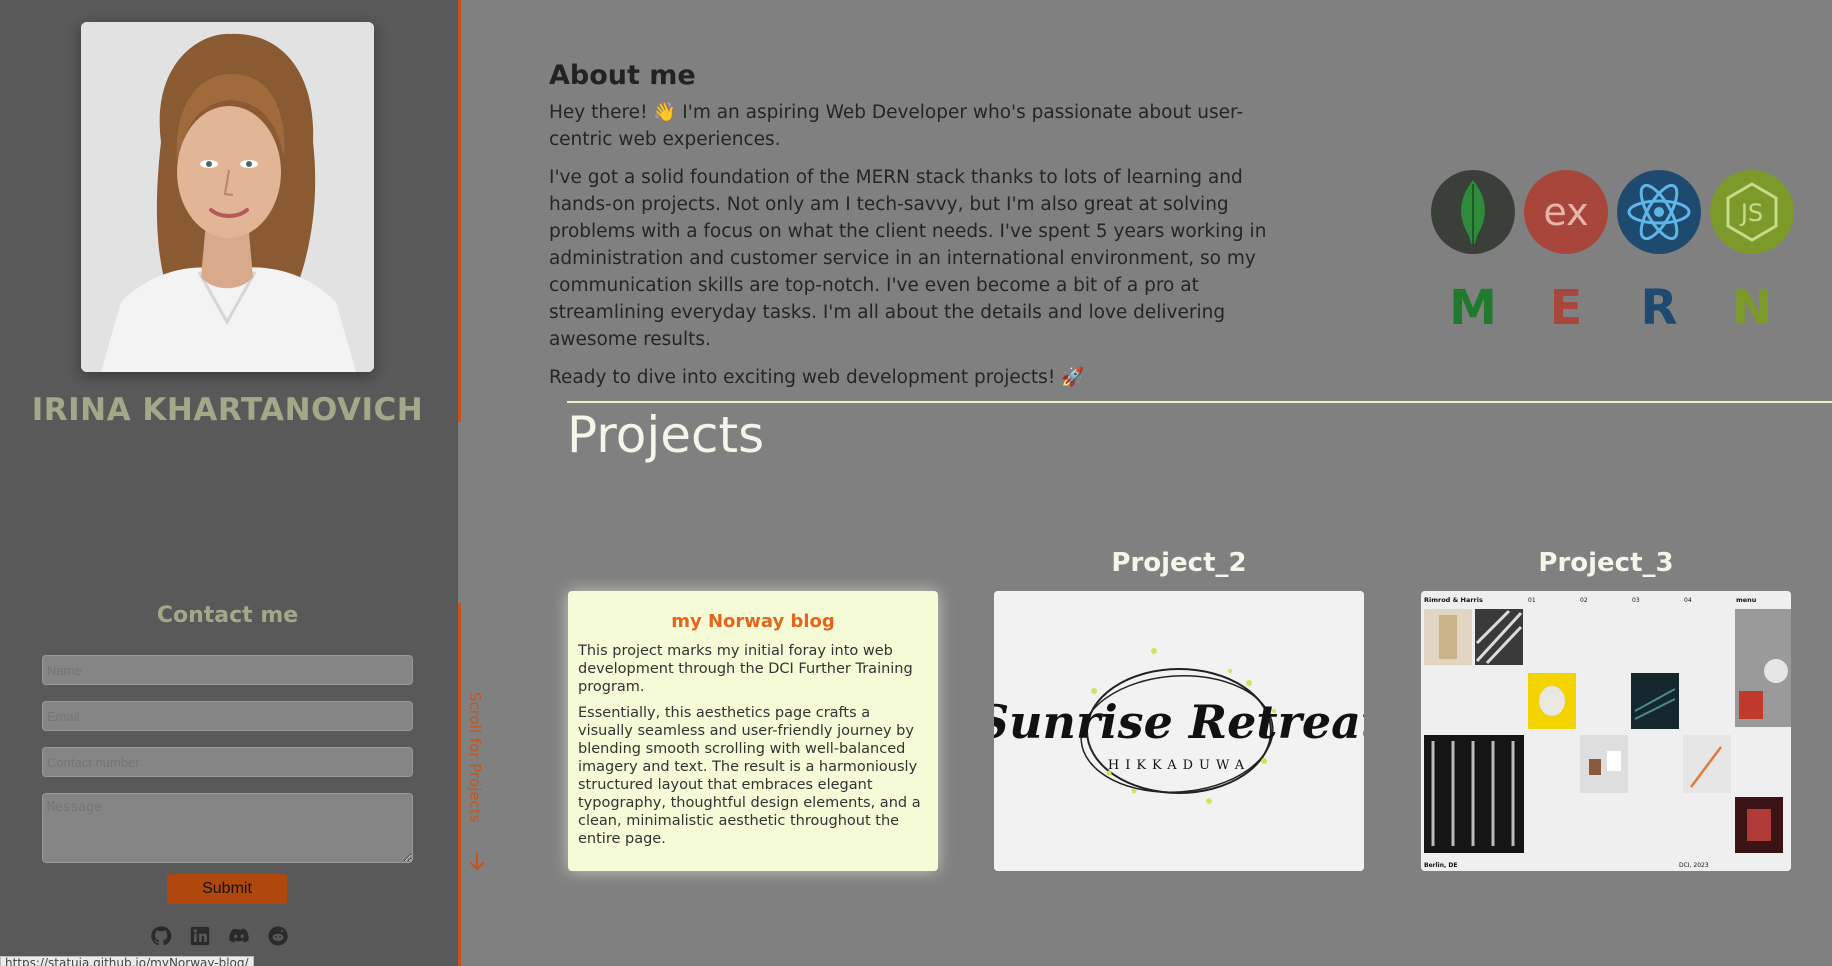  What do you see at coordinates (227, 197) in the screenshot?
I see `profile-photo` at bounding box center [227, 197].